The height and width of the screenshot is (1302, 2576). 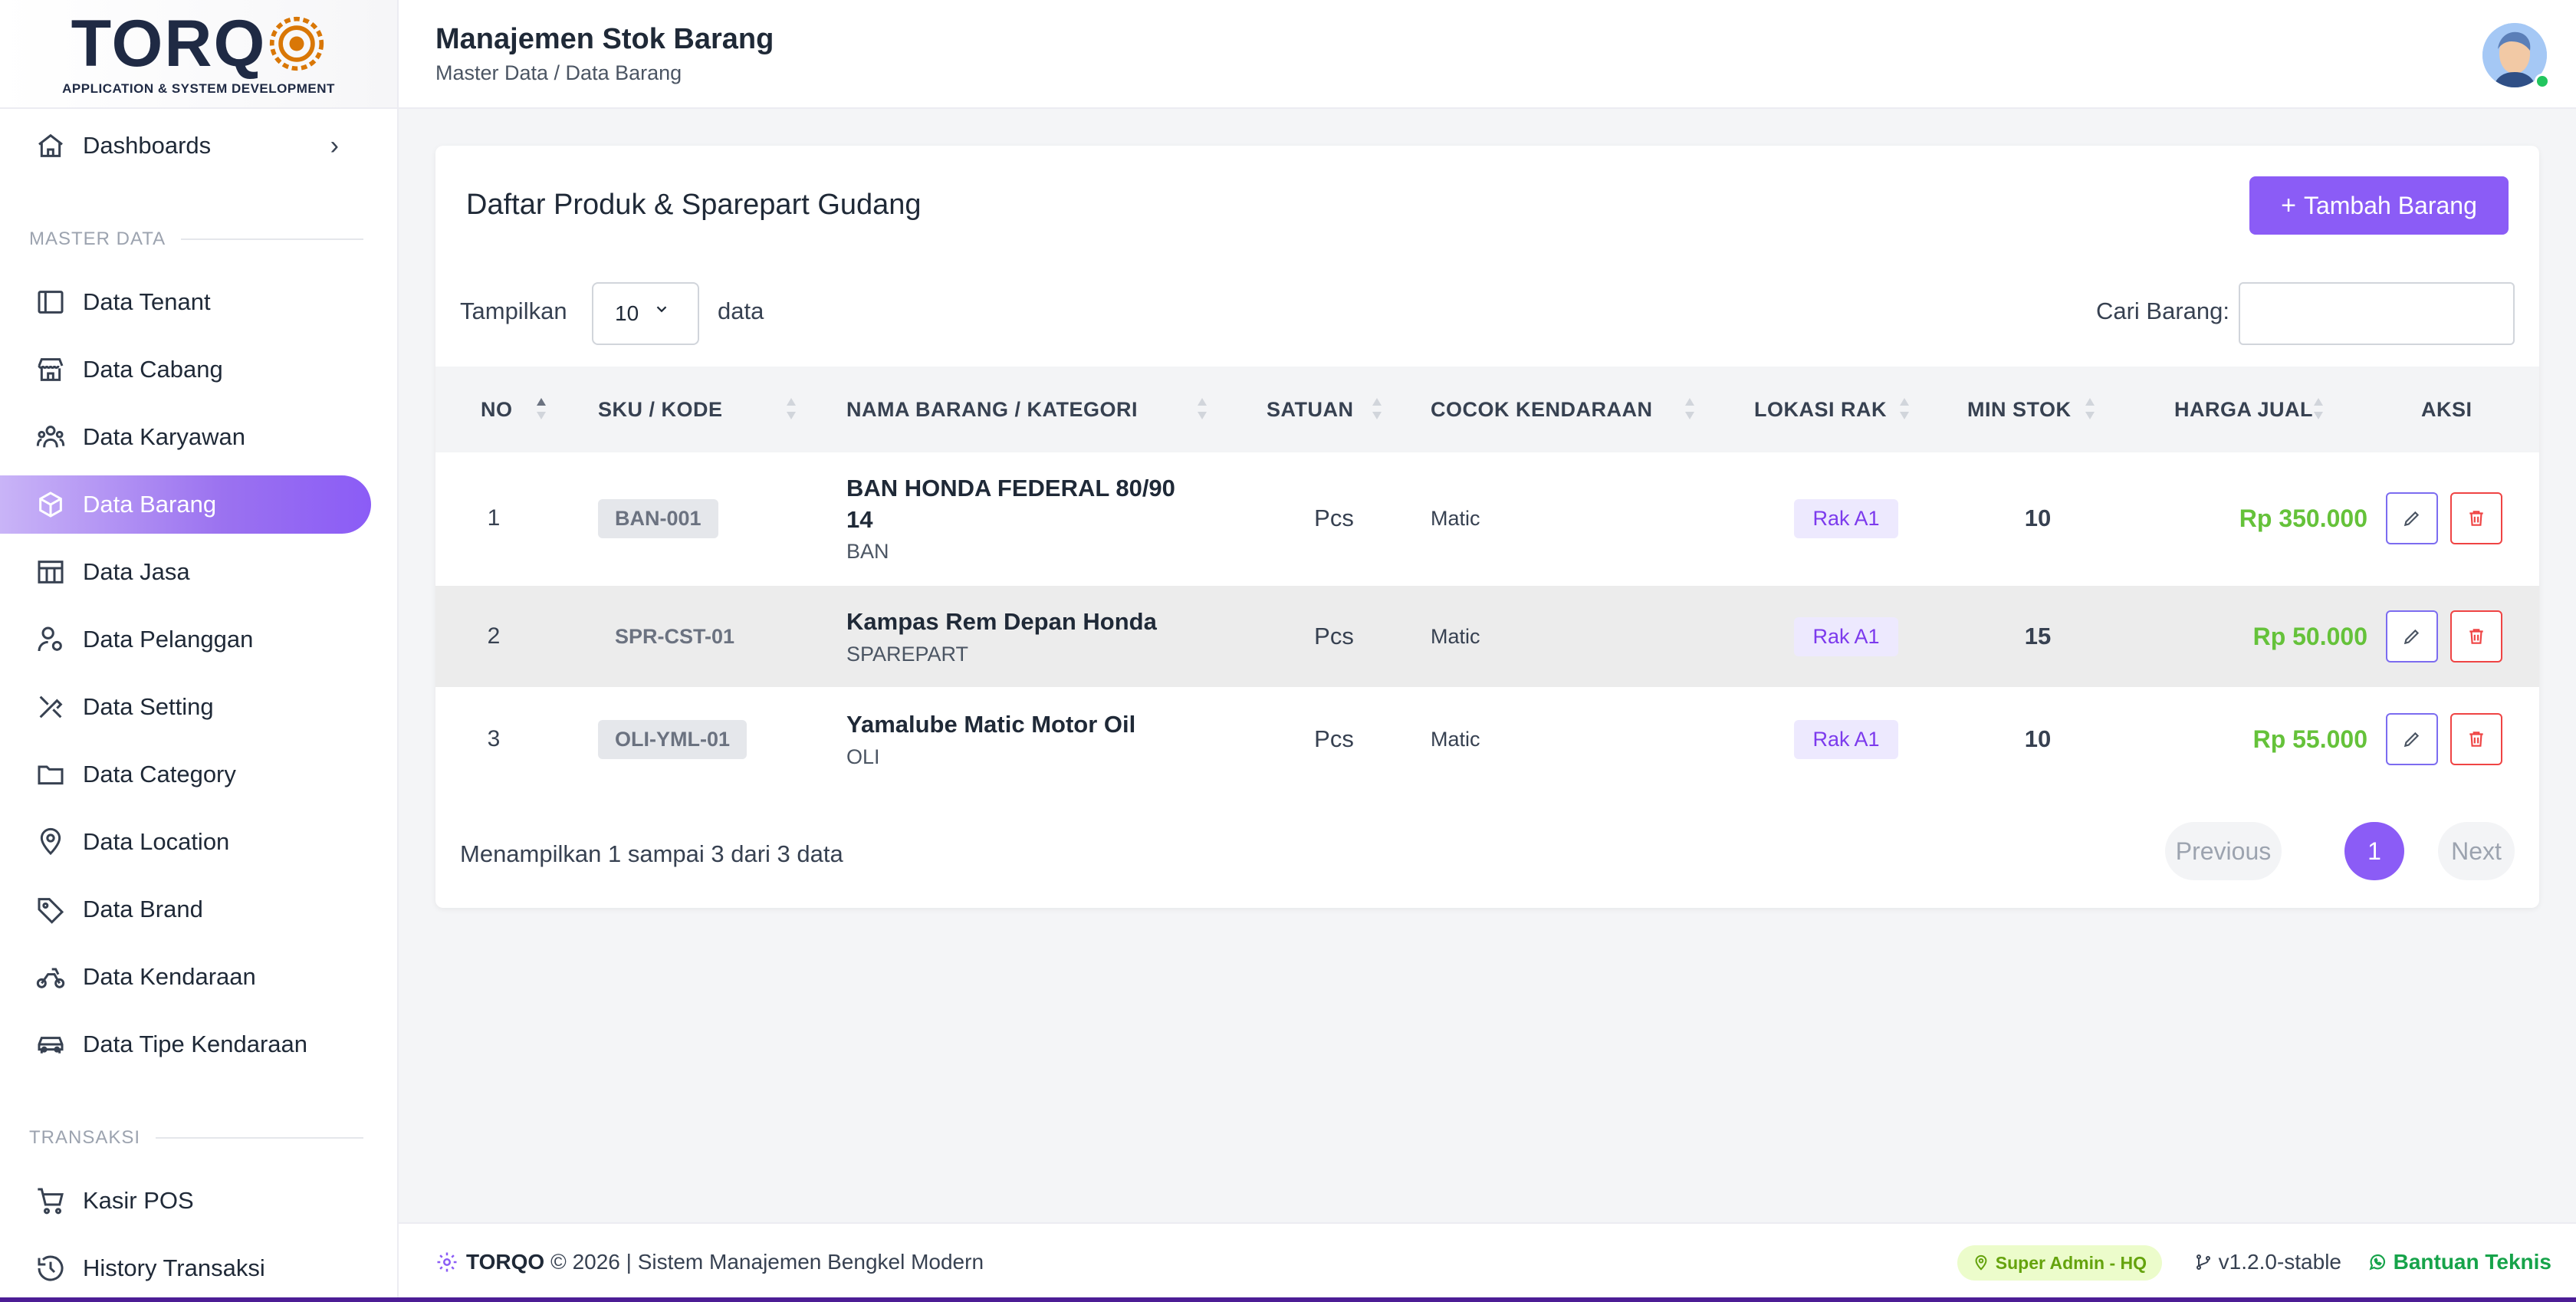 I want to click on section-label-master: MASTER DATA, so click(x=196, y=239).